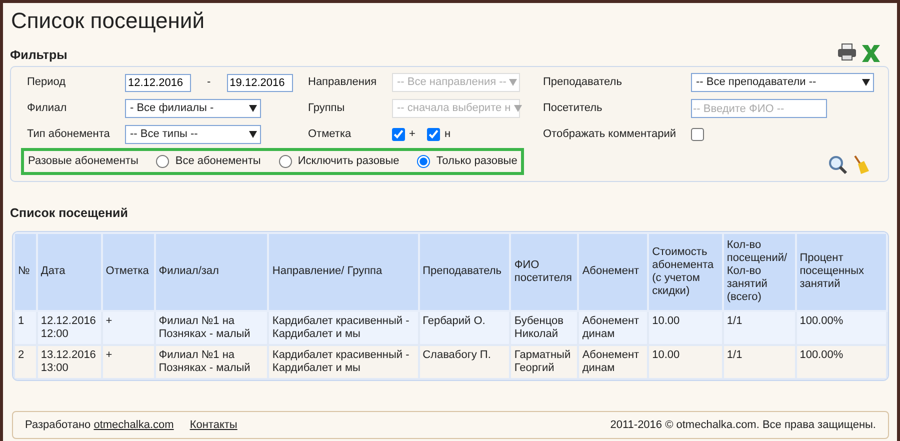 This screenshot has width=900, height=441. I want to click on dropdown: -- Все преподаватели --, so click(782, 82).